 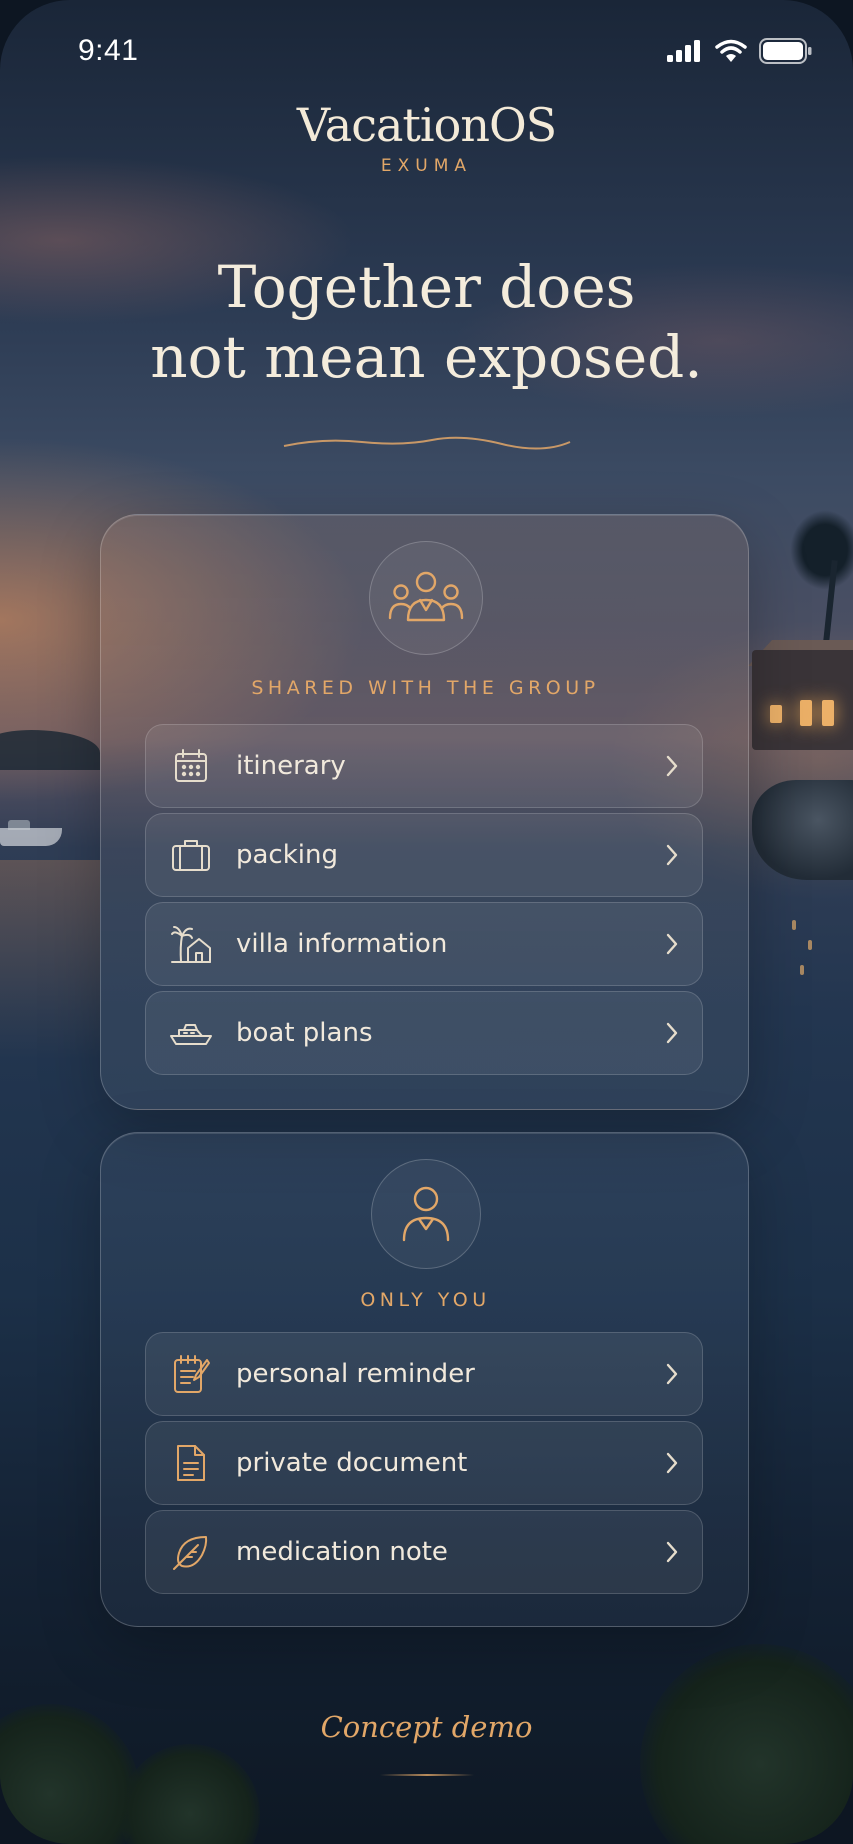 What do you see at coordinates (108, 50) in the screenshot?
I see `status-time: 9:41` at bounding box center [108, 50].